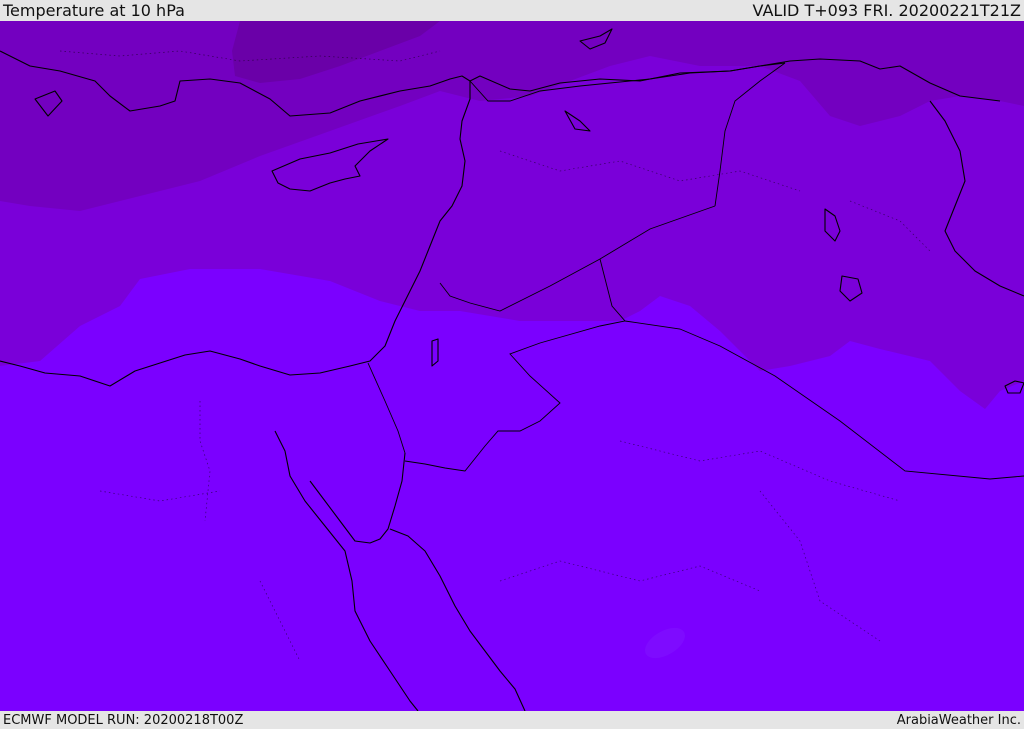 This screenshot has height=729, width=1024. I want to click on map-title: Temperature at 10 hPa, so click(94, 10).